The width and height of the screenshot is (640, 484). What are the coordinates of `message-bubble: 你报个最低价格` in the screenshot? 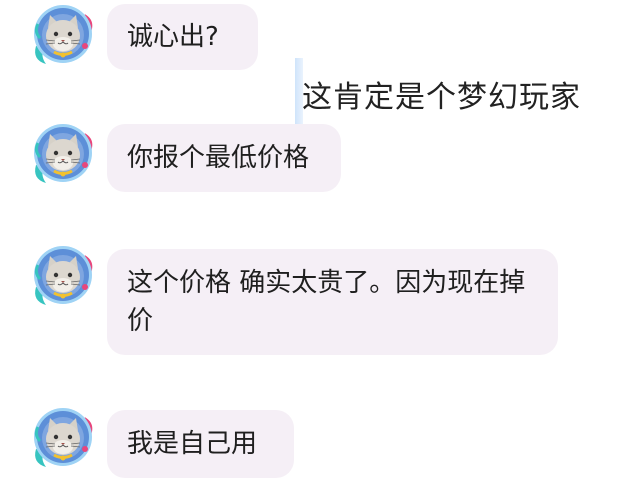 It's located at (224, 158).